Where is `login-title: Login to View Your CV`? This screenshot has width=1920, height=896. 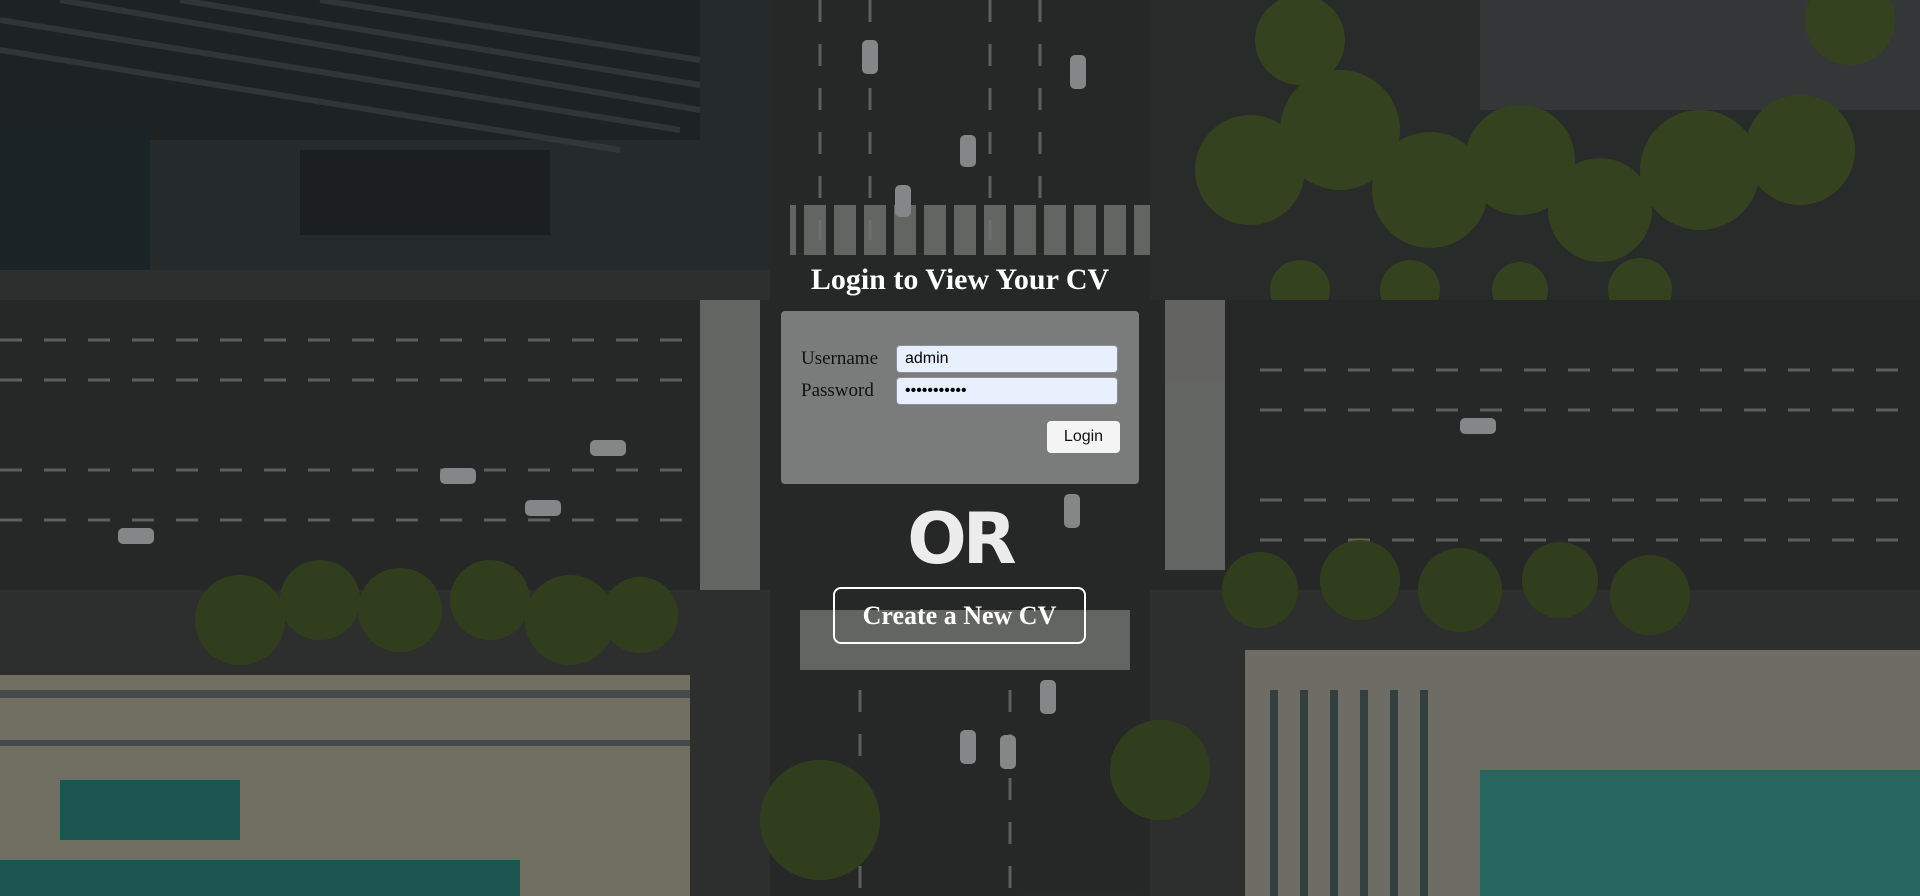 login-title: Login to View Your CV is located at coordinates (960, 279).